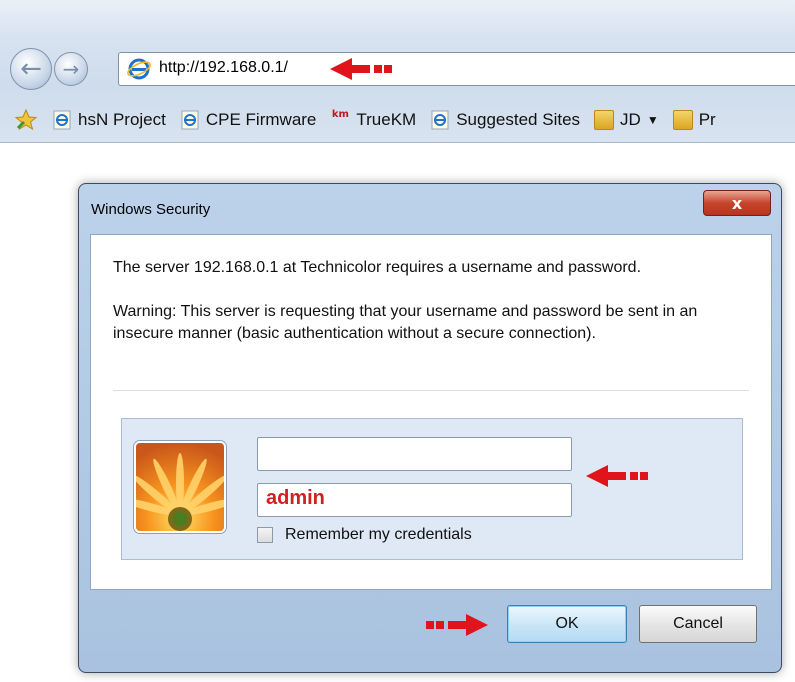  I want to click on forward-button: →, so click(71, 69).